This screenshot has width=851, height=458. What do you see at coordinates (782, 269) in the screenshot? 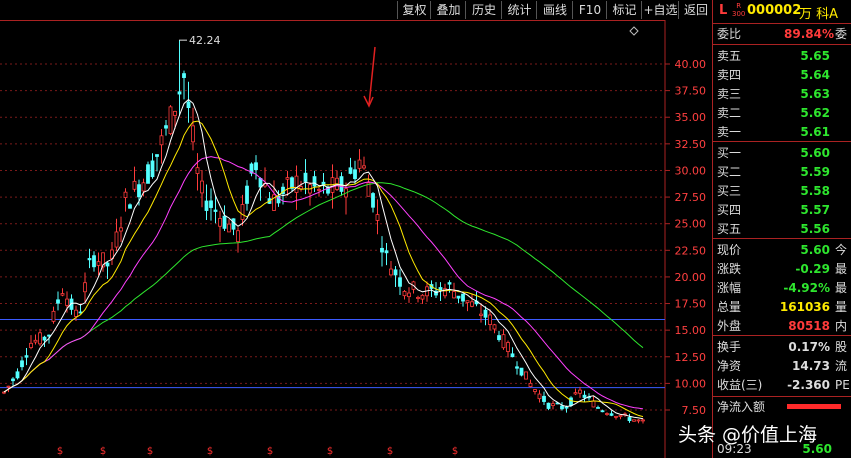
I see `quote-stat-row: 涨跌 -0.29 最` at bounding box center [782, 269].